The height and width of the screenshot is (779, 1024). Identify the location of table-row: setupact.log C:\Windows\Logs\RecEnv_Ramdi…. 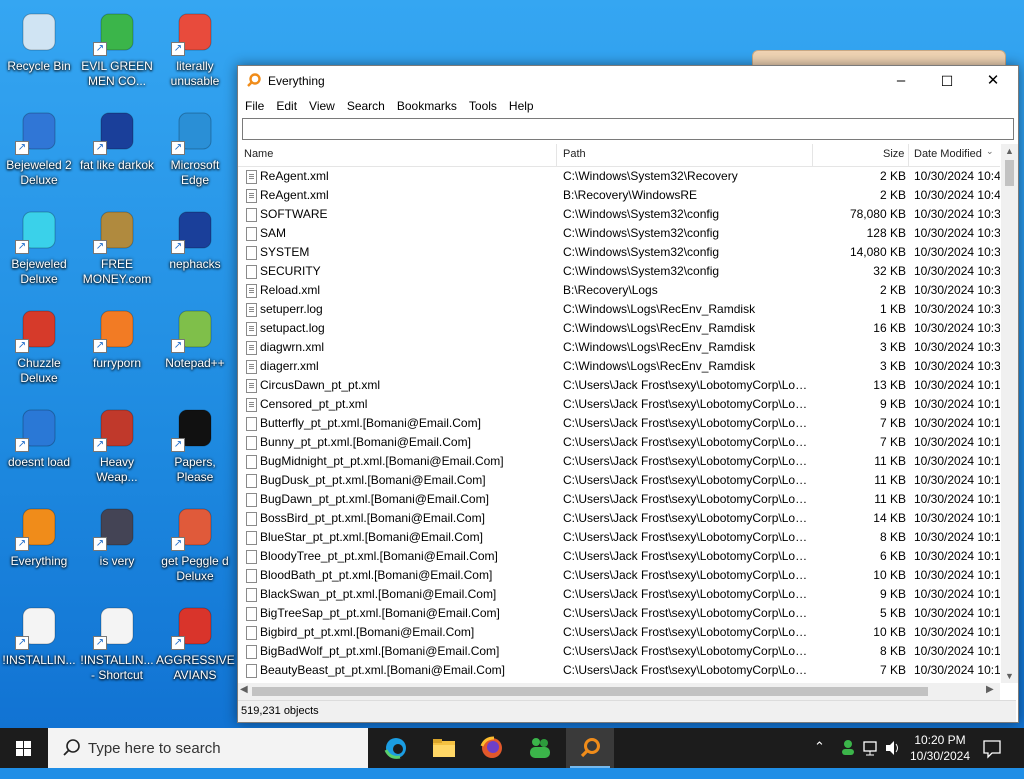
(619, 328).